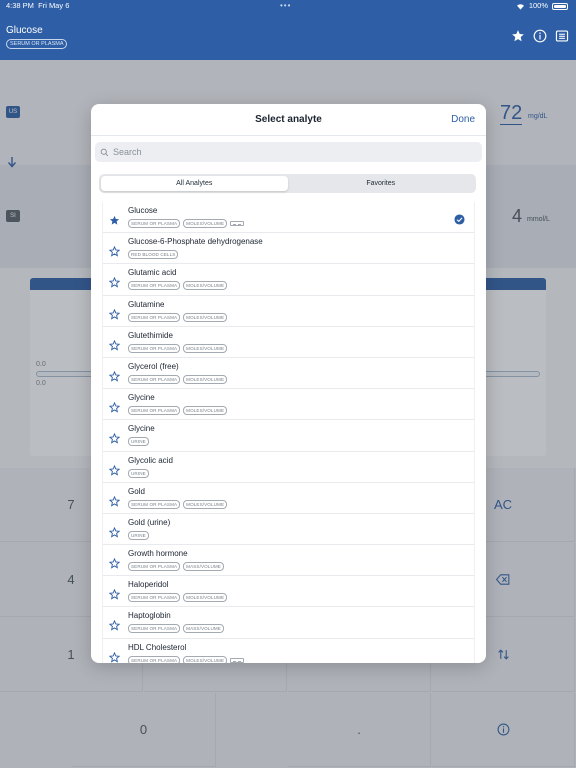 The image size is (576, 768). Describe the element at coordinates (148, 585) in the screenshot. I see `analyte-name: Haloperidol` at that location.